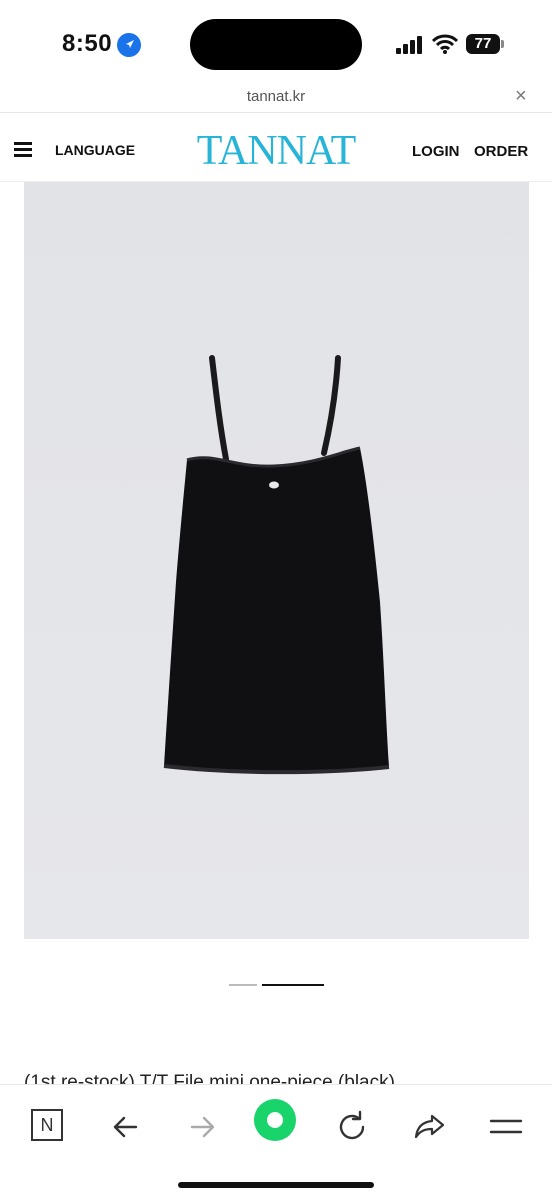 The image size is (552, 1201). I want to click on site-header: LANGUAGE TANNAT LOGIN ORDER, so click(276, 147).